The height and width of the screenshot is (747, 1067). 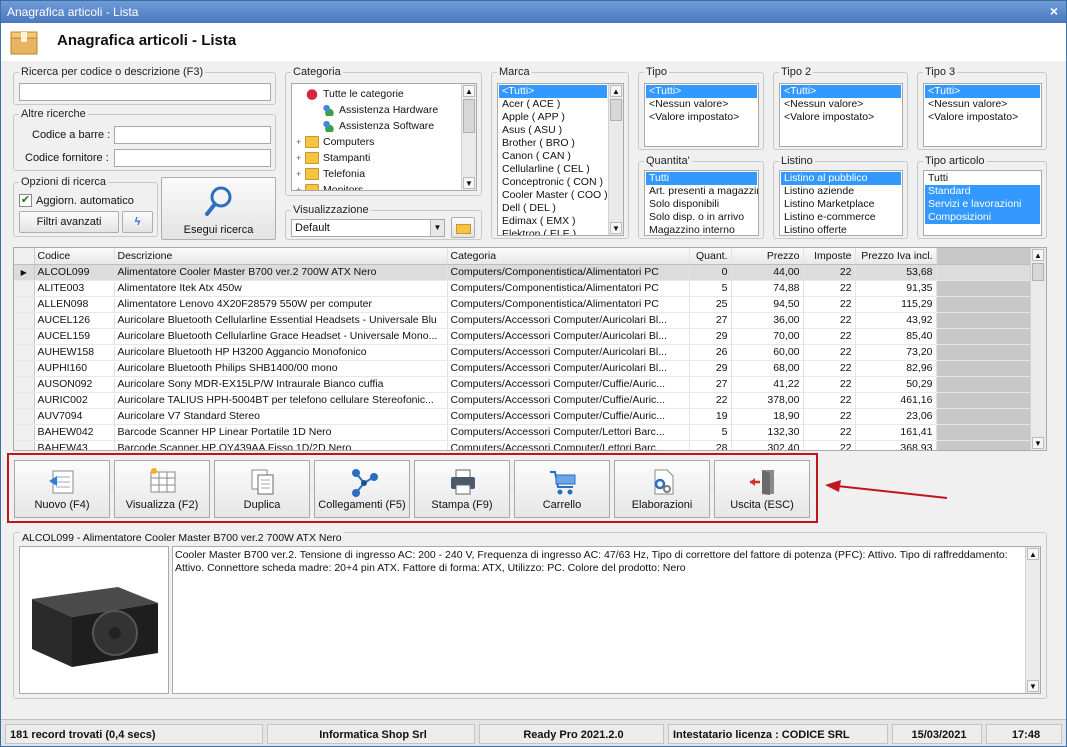 What do you see at coordinates (1054, 11) in the screenshot?
I see `close-icon: ×` at bounding box center [1054, 11].